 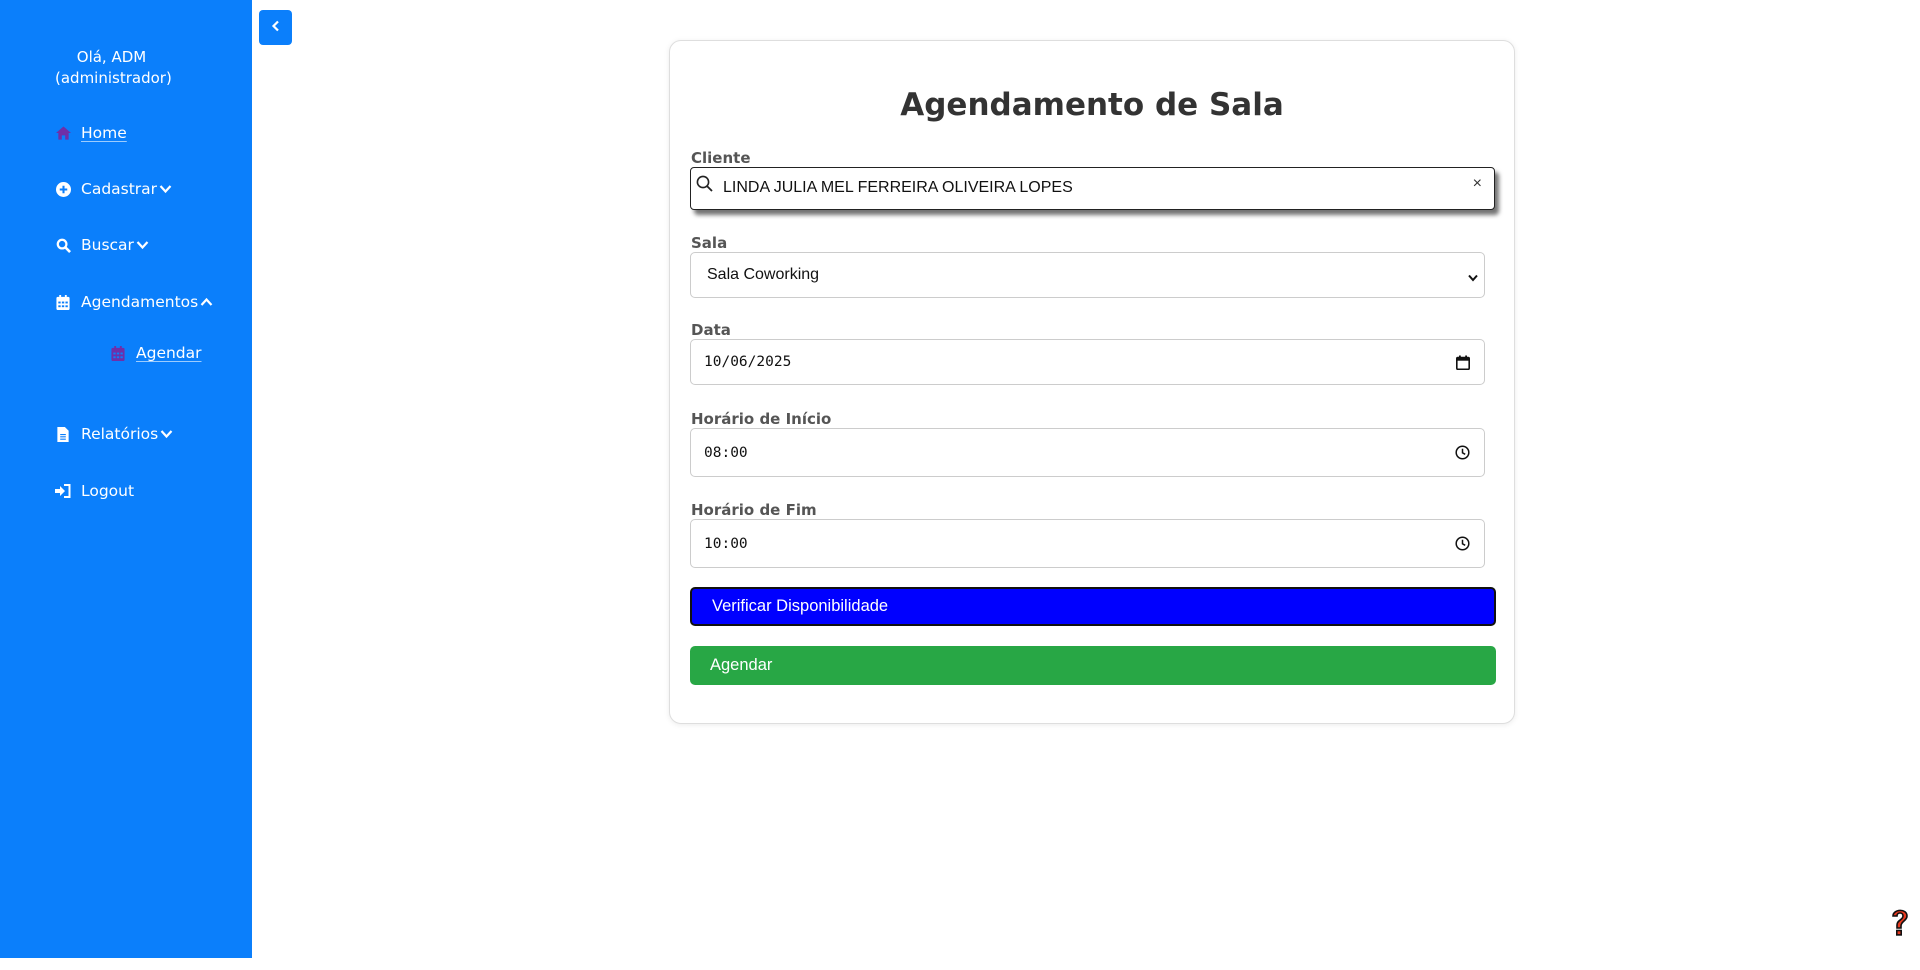 What do you see at coordinates (748, 362) in the screenshot?
I see `data-value: 10/06/2025` at bounding box center [748, 362].